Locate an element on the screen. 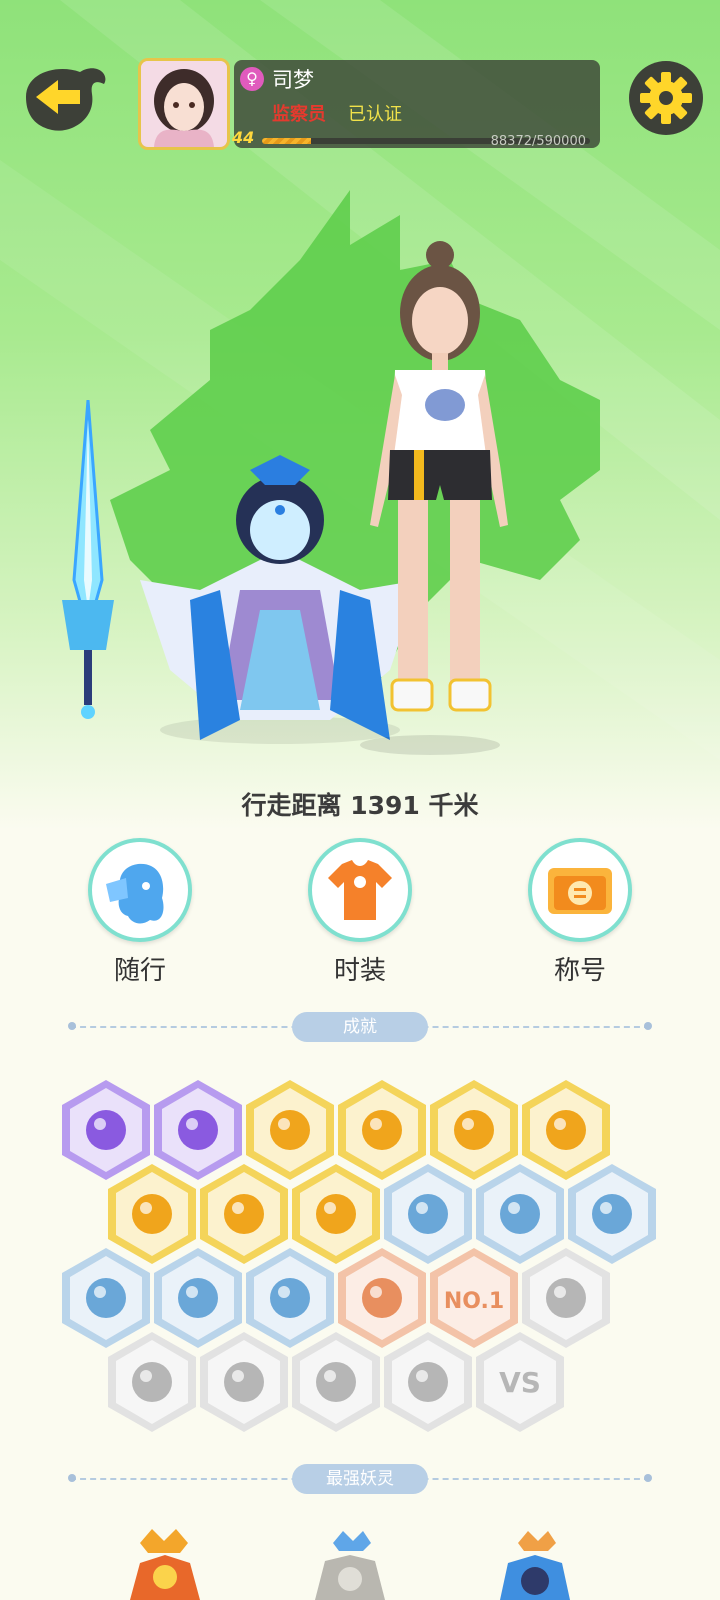 Image resolution: width=720 pixels, height=1600 pixels. menu-fashion: 时装 is located at coordinates (360, 912).